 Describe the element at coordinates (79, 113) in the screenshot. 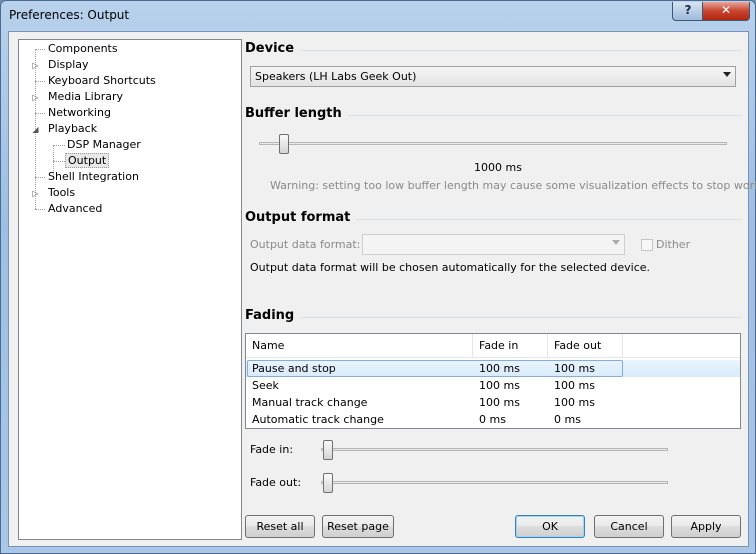

I see `tree-item-networking: Networking` at that location.